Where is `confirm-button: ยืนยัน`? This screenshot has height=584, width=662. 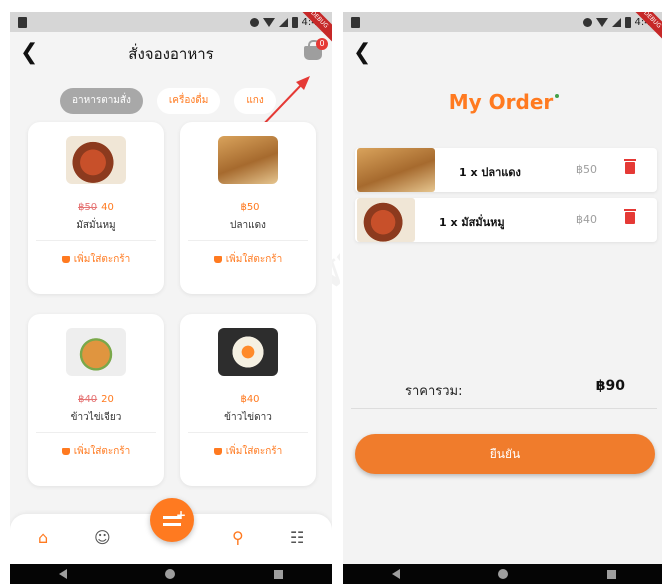
confirm-button: ยืนยัน is located at coordinates (505, 454).